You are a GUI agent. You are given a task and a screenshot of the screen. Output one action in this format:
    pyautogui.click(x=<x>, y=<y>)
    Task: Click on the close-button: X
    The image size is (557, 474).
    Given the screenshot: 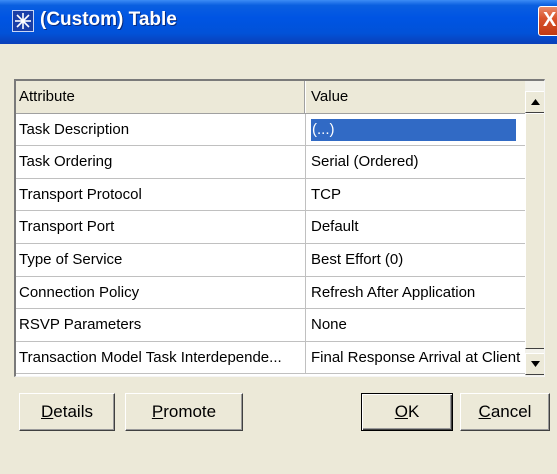 What is the action you would take?
    pyautogui.click(x=547, y=21)
    